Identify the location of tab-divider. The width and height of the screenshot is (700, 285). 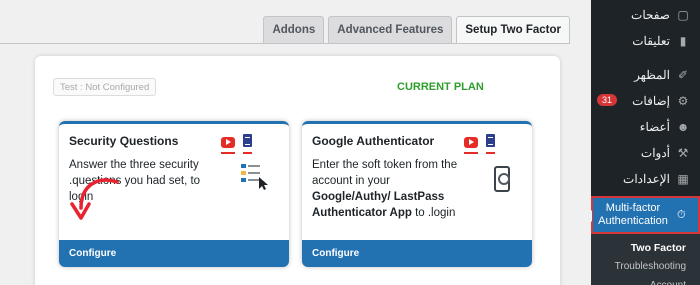
(285, 43).